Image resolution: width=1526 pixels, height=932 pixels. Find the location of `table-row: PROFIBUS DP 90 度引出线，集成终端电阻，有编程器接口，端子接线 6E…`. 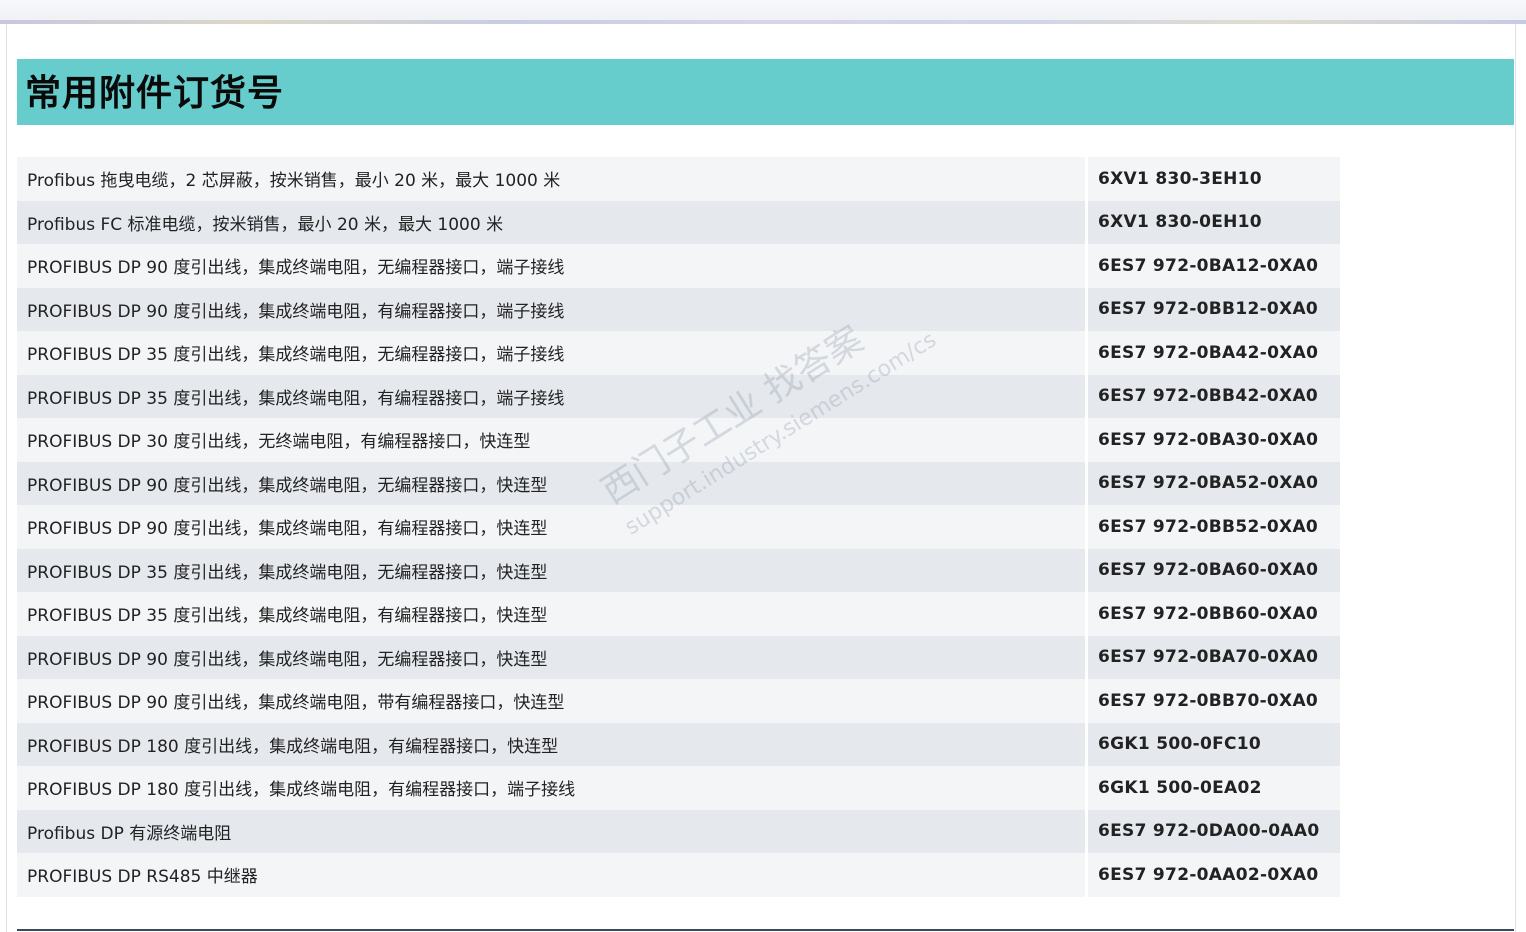

table-row: PROFIBUS DP 90 度引出线，集成终端电阻，有编程器接口，端子接线 6E… is located at coordinates (678, 309).